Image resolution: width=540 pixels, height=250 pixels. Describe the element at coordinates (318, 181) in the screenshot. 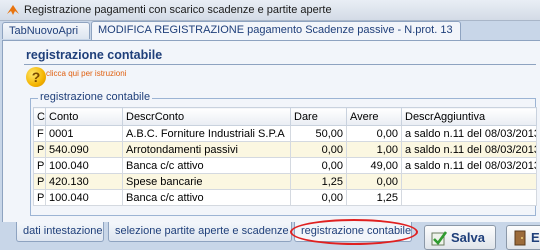

I see `cell-dare: 1,25` at that location.